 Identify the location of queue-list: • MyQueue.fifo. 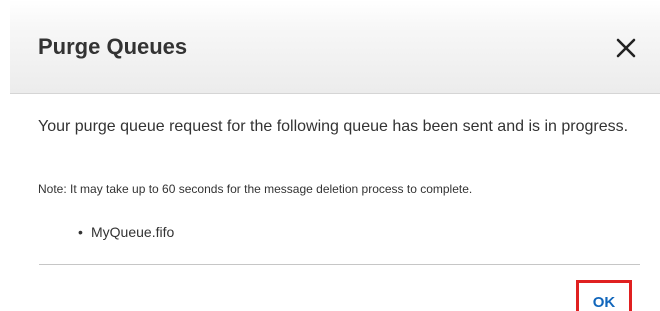
(106, 232).